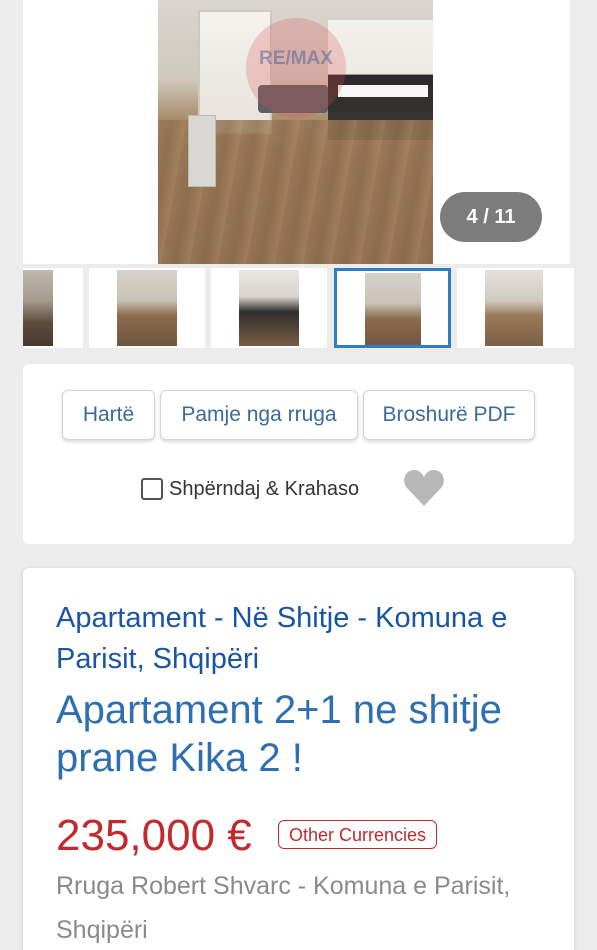  I want to click on share-compare-checkbox, so click(152, 489).